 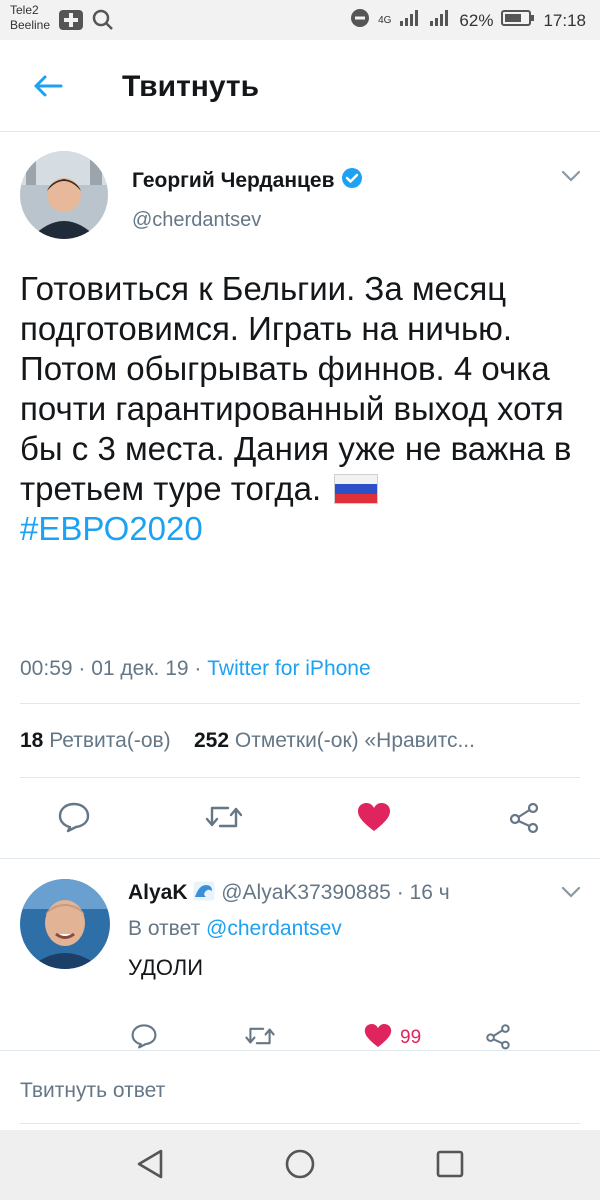 I want to click on status-right: 4G 62% 17:18, so click(x=468, y=20).